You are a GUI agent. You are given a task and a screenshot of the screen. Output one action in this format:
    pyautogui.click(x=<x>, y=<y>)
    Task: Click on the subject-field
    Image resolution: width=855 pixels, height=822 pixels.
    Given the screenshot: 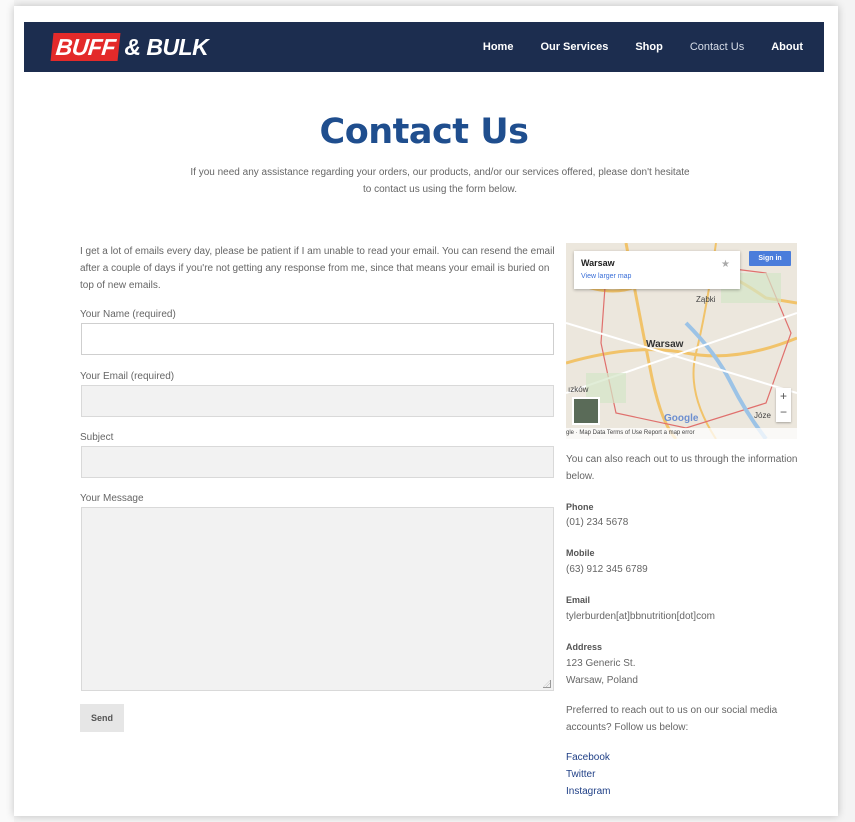 What is the action you would take?
    pyautogui.click(x=317, y=462)
    